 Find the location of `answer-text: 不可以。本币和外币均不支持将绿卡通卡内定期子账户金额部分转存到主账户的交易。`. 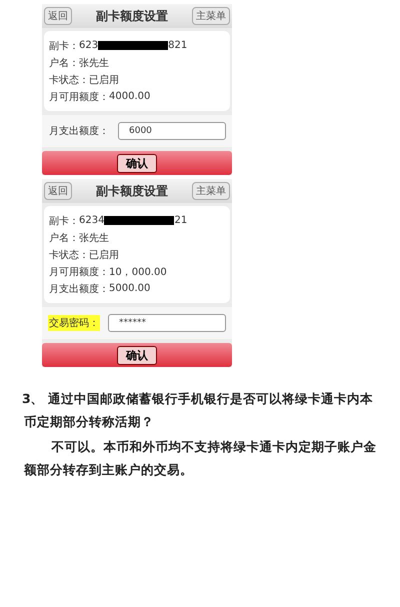

answer-text: 不可以。本币和外币均不支持将绿卡通卡内定期子账户金额部分转存到主账户的交易。 is located at coordinates (201, 458).